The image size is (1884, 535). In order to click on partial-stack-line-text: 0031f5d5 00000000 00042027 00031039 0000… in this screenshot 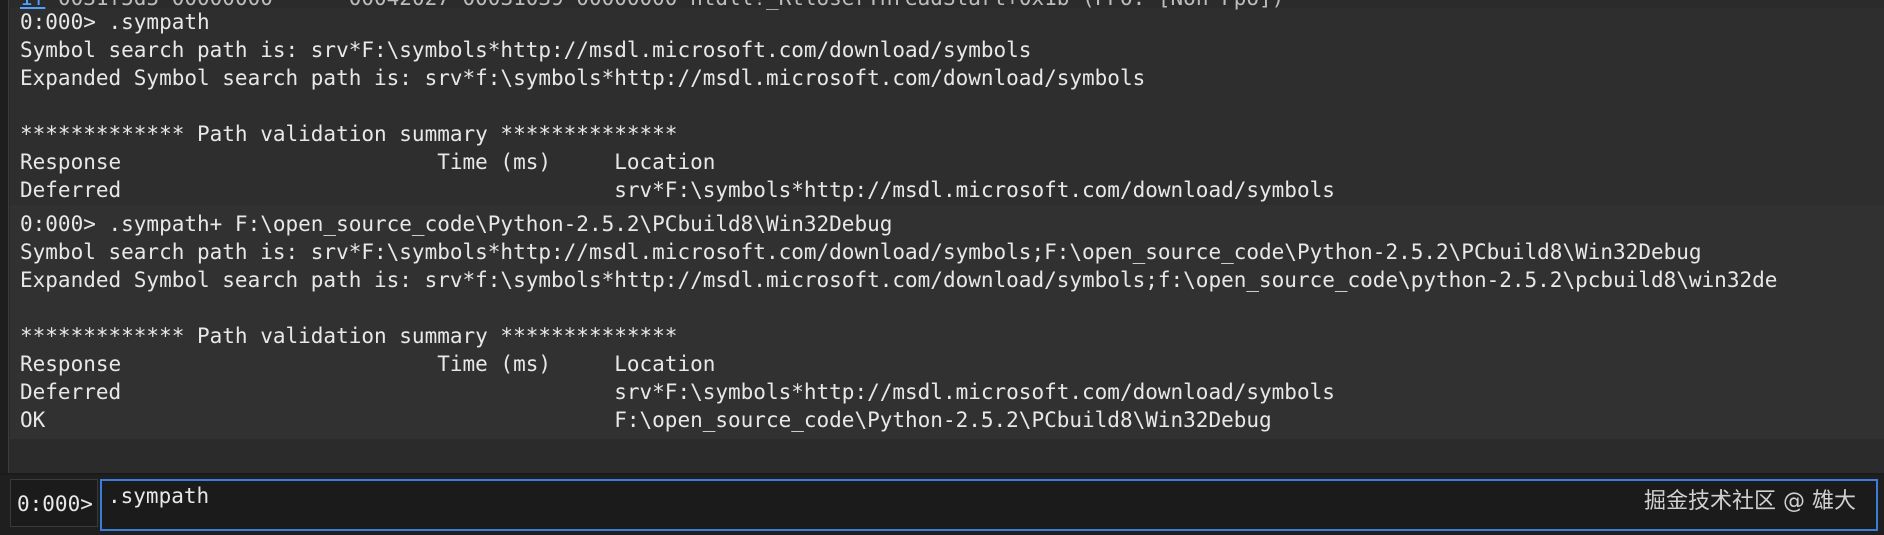, I will do `click(664, 5)`.